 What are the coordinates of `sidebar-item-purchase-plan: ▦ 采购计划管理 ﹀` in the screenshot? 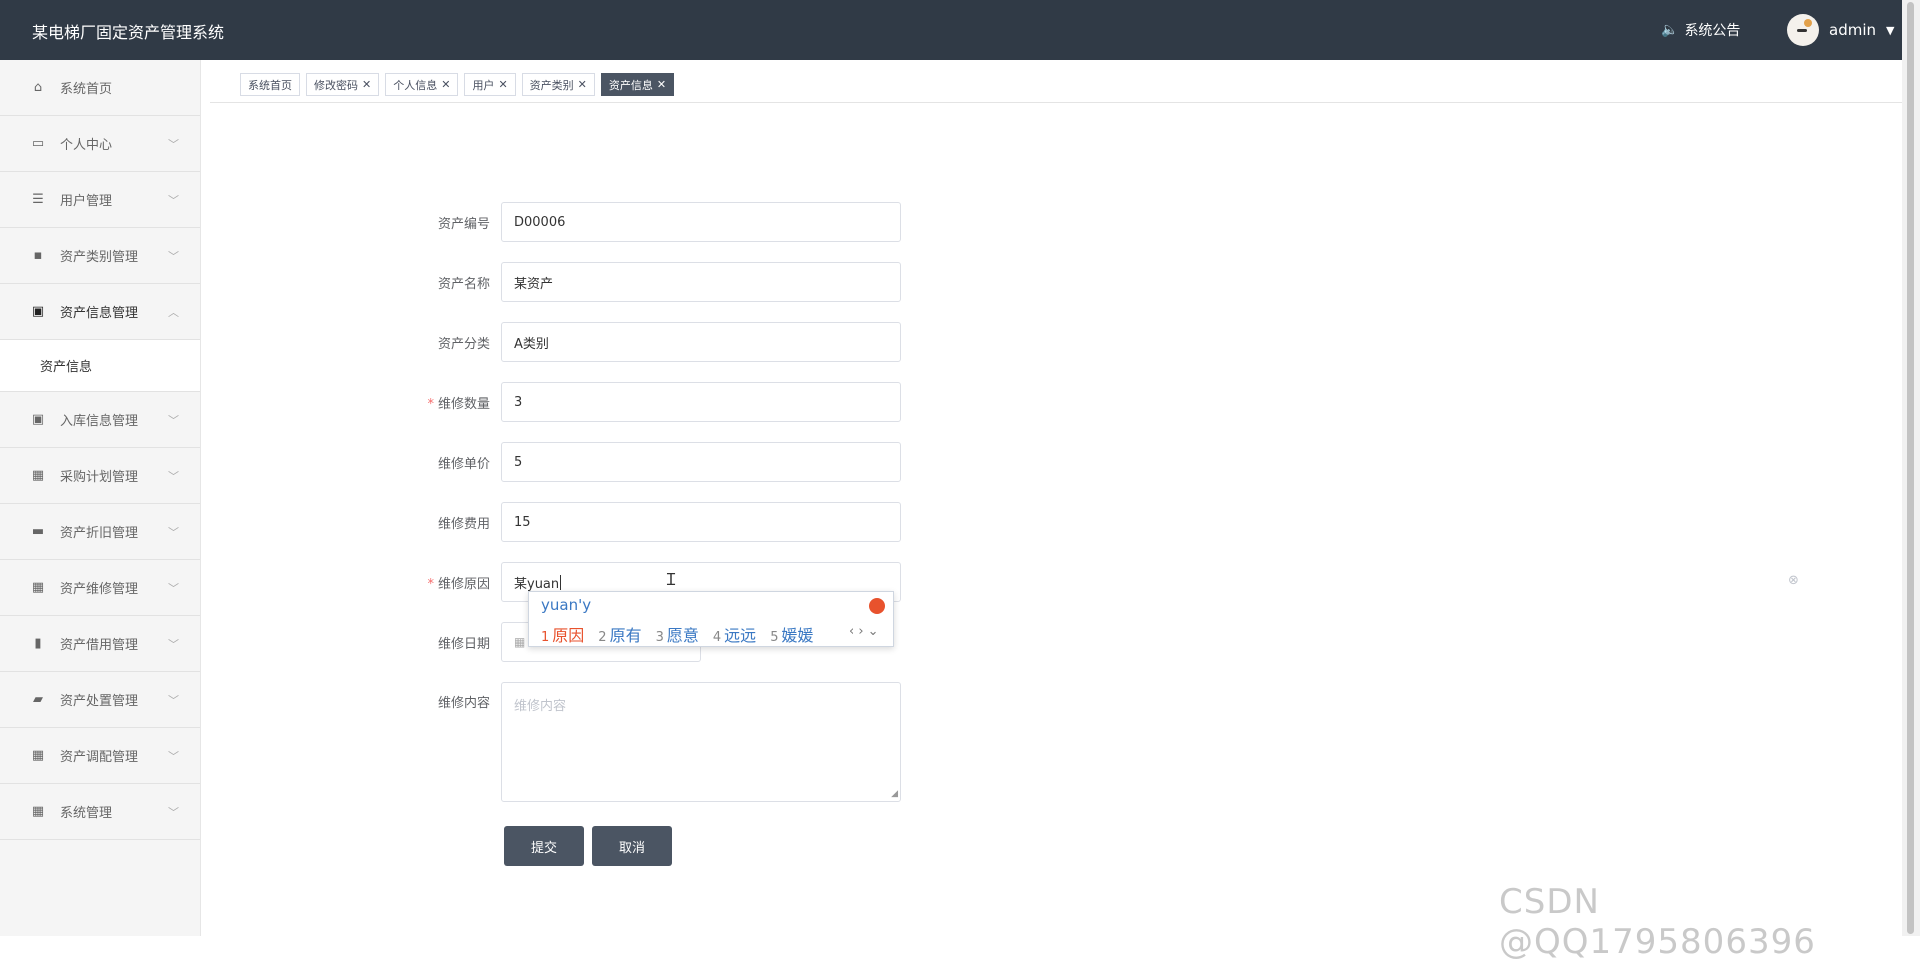 It's located at (100, 476).